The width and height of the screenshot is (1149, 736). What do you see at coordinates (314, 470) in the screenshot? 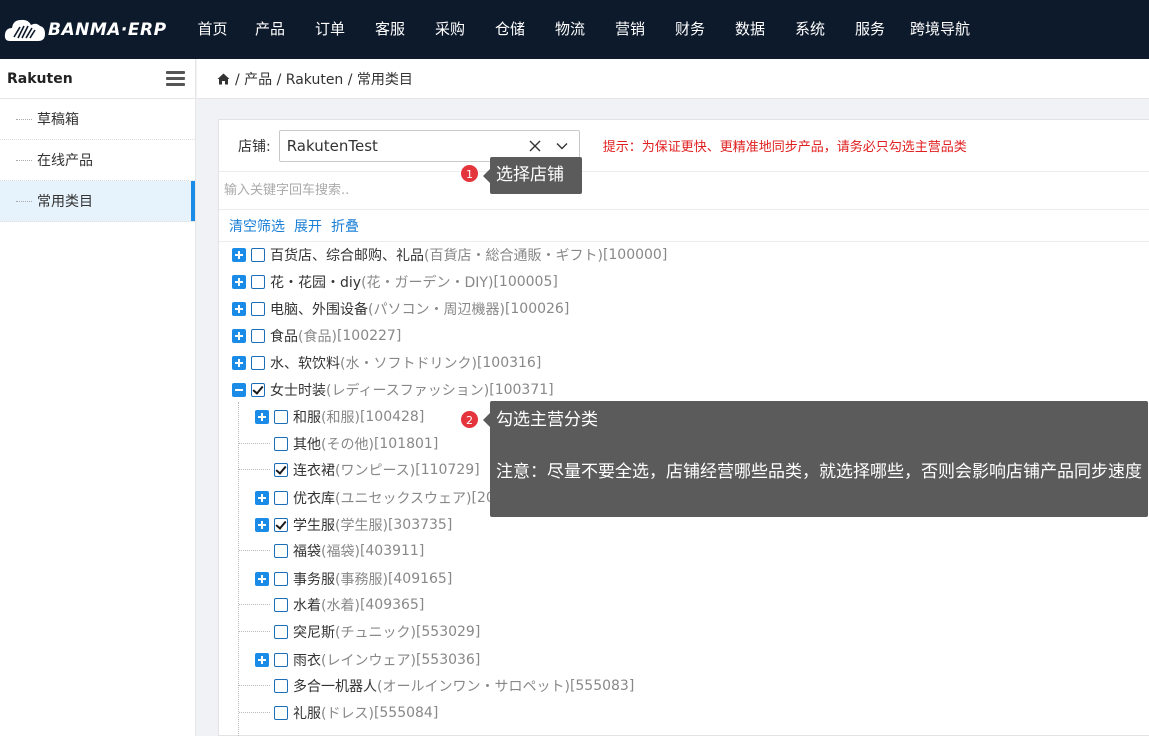
I see `category-name: 连衣裙` at bounding box center [314, 470].